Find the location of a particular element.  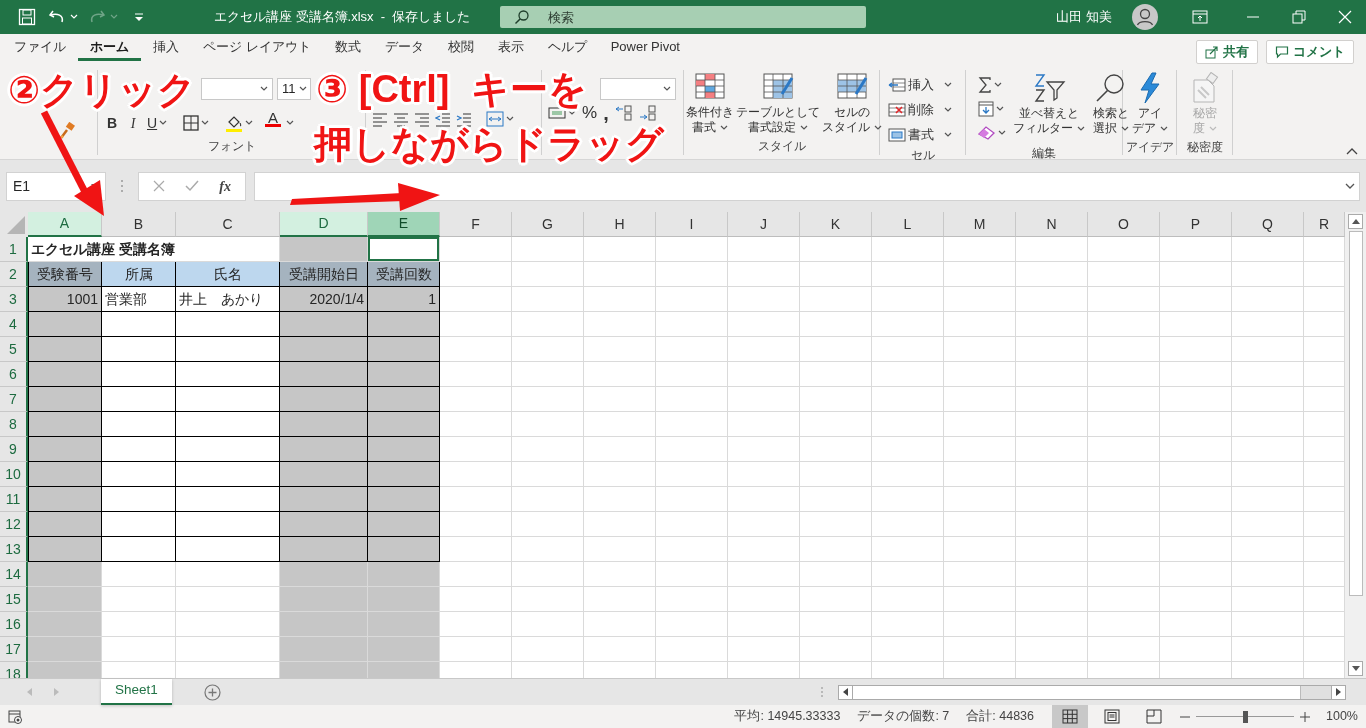

row-header: 9 is located at coordinates (14, 449).